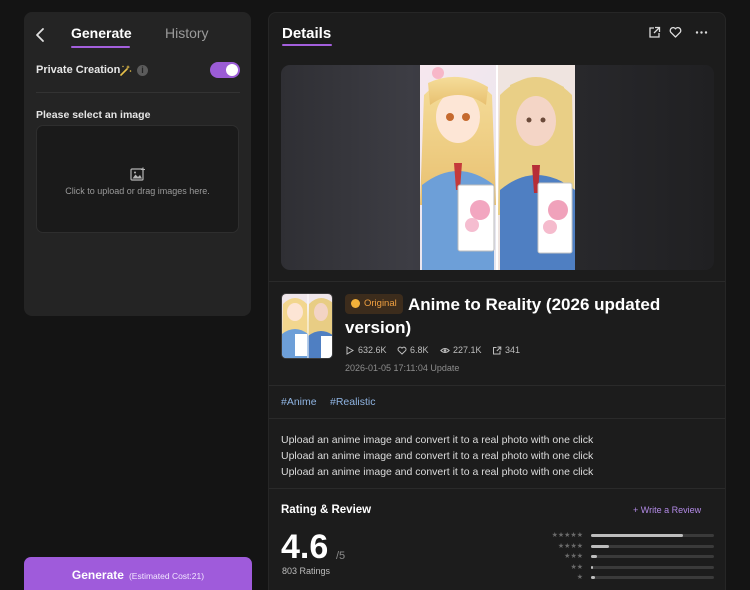 The height and width of the screenshot is (590, 750). What do you see at coordinates (166, 576) in the screenshot?
I see `estimated-cost: (Estimated Cost:21)` at bounding box center [166, 576].